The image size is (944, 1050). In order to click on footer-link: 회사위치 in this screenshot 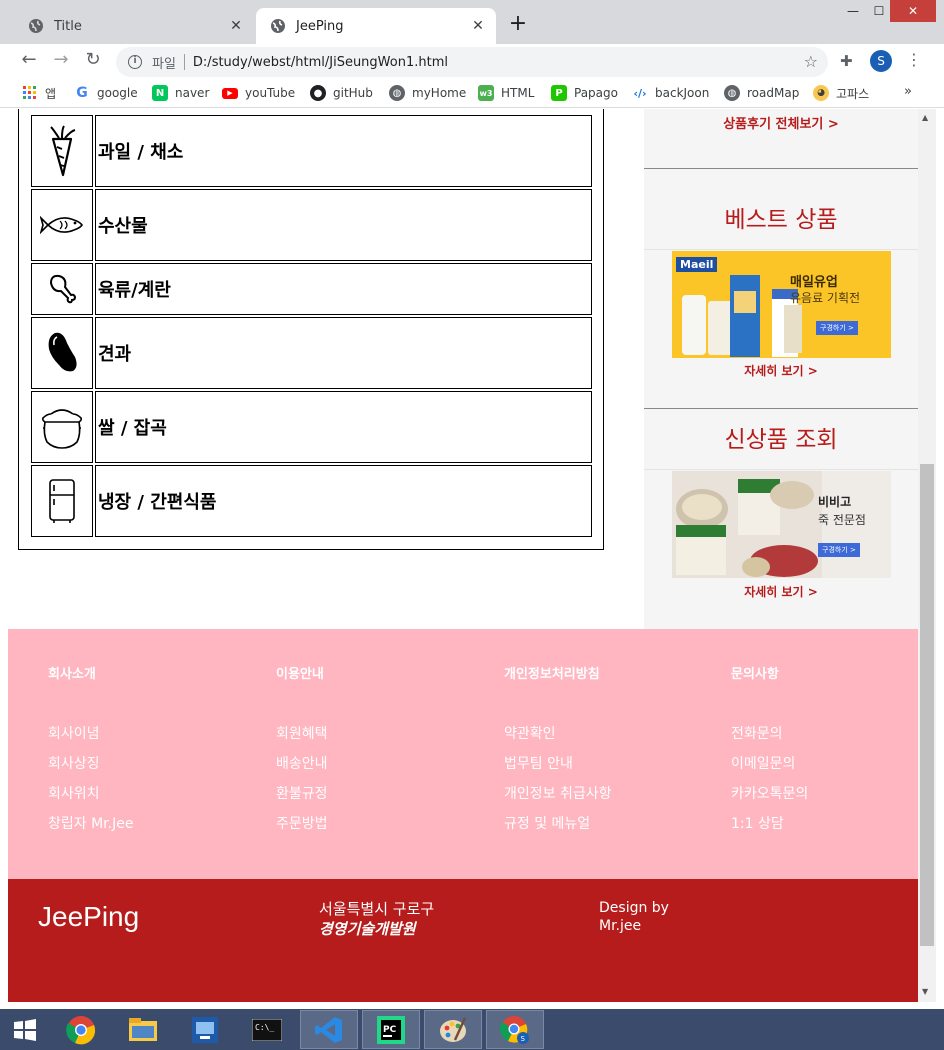, I will do `click(148, 798)`.